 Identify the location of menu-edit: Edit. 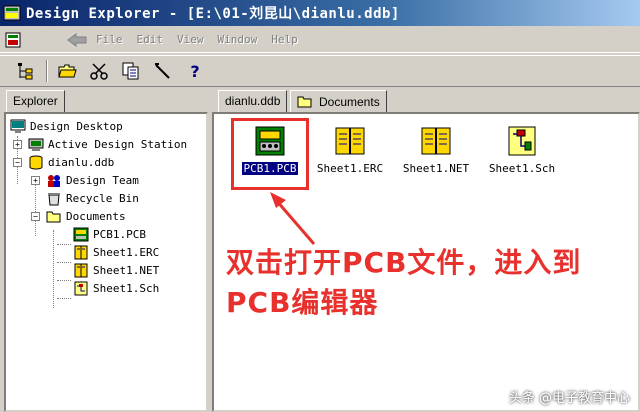
(150, 39).